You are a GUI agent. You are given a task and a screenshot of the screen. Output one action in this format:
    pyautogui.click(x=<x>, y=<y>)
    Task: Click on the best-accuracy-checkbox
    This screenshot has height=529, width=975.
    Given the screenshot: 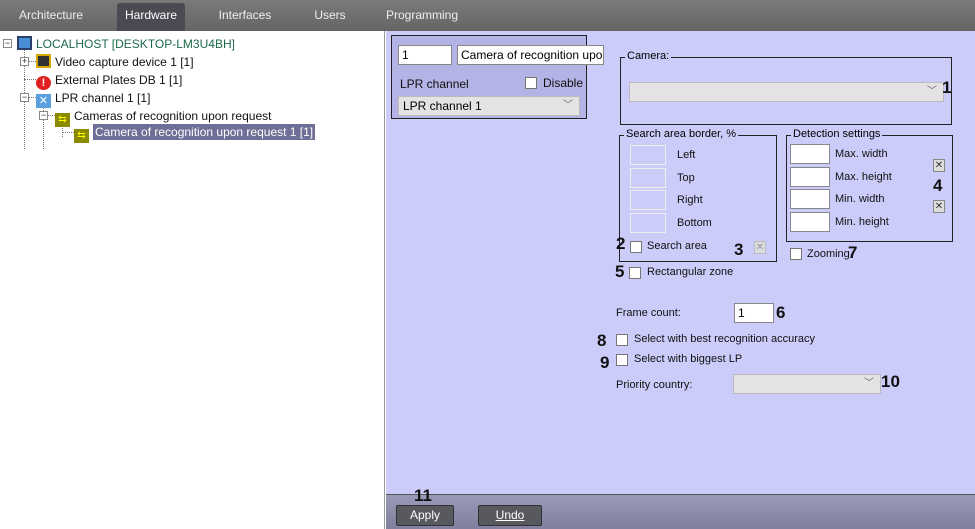 What is the action you would take?
    pyautogui.click(x=622, y=340)
    